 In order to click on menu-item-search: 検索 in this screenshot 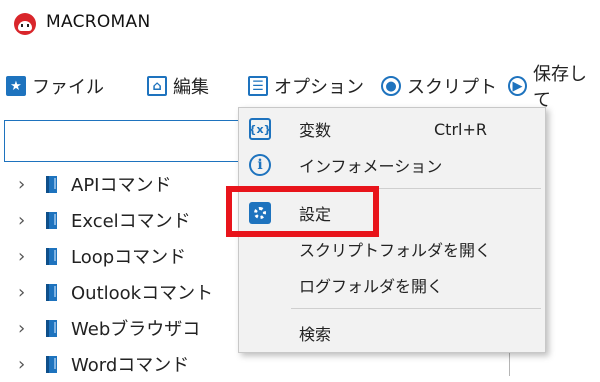, I will do `click(392, 333)`.